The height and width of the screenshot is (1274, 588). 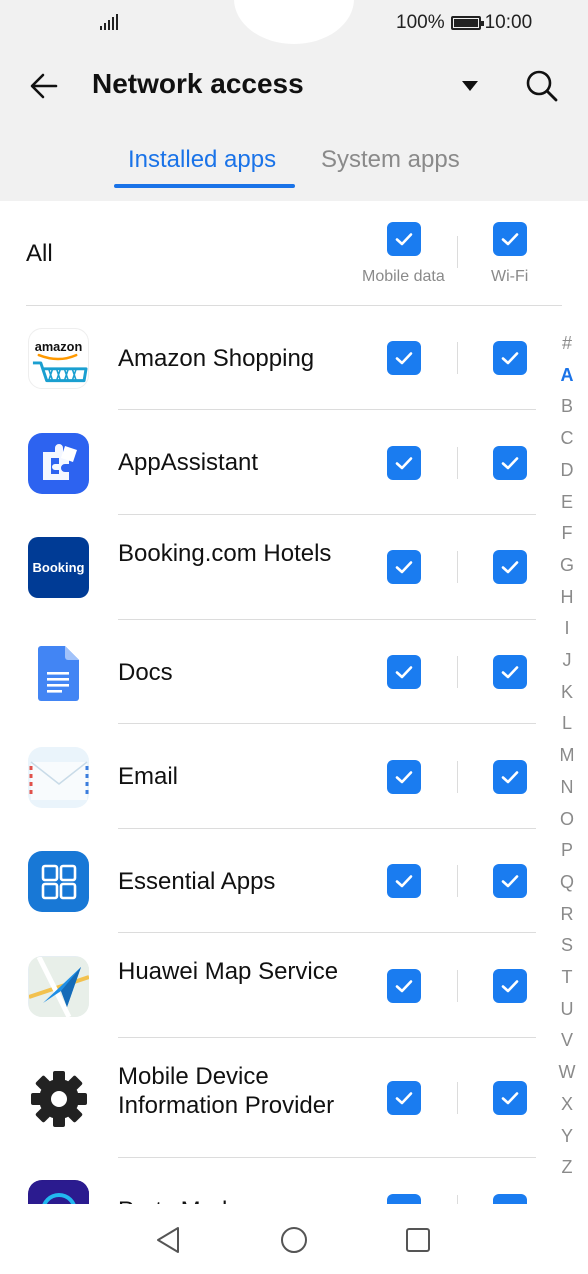 I want to click on all-label: All, so click(x=39, y=253).